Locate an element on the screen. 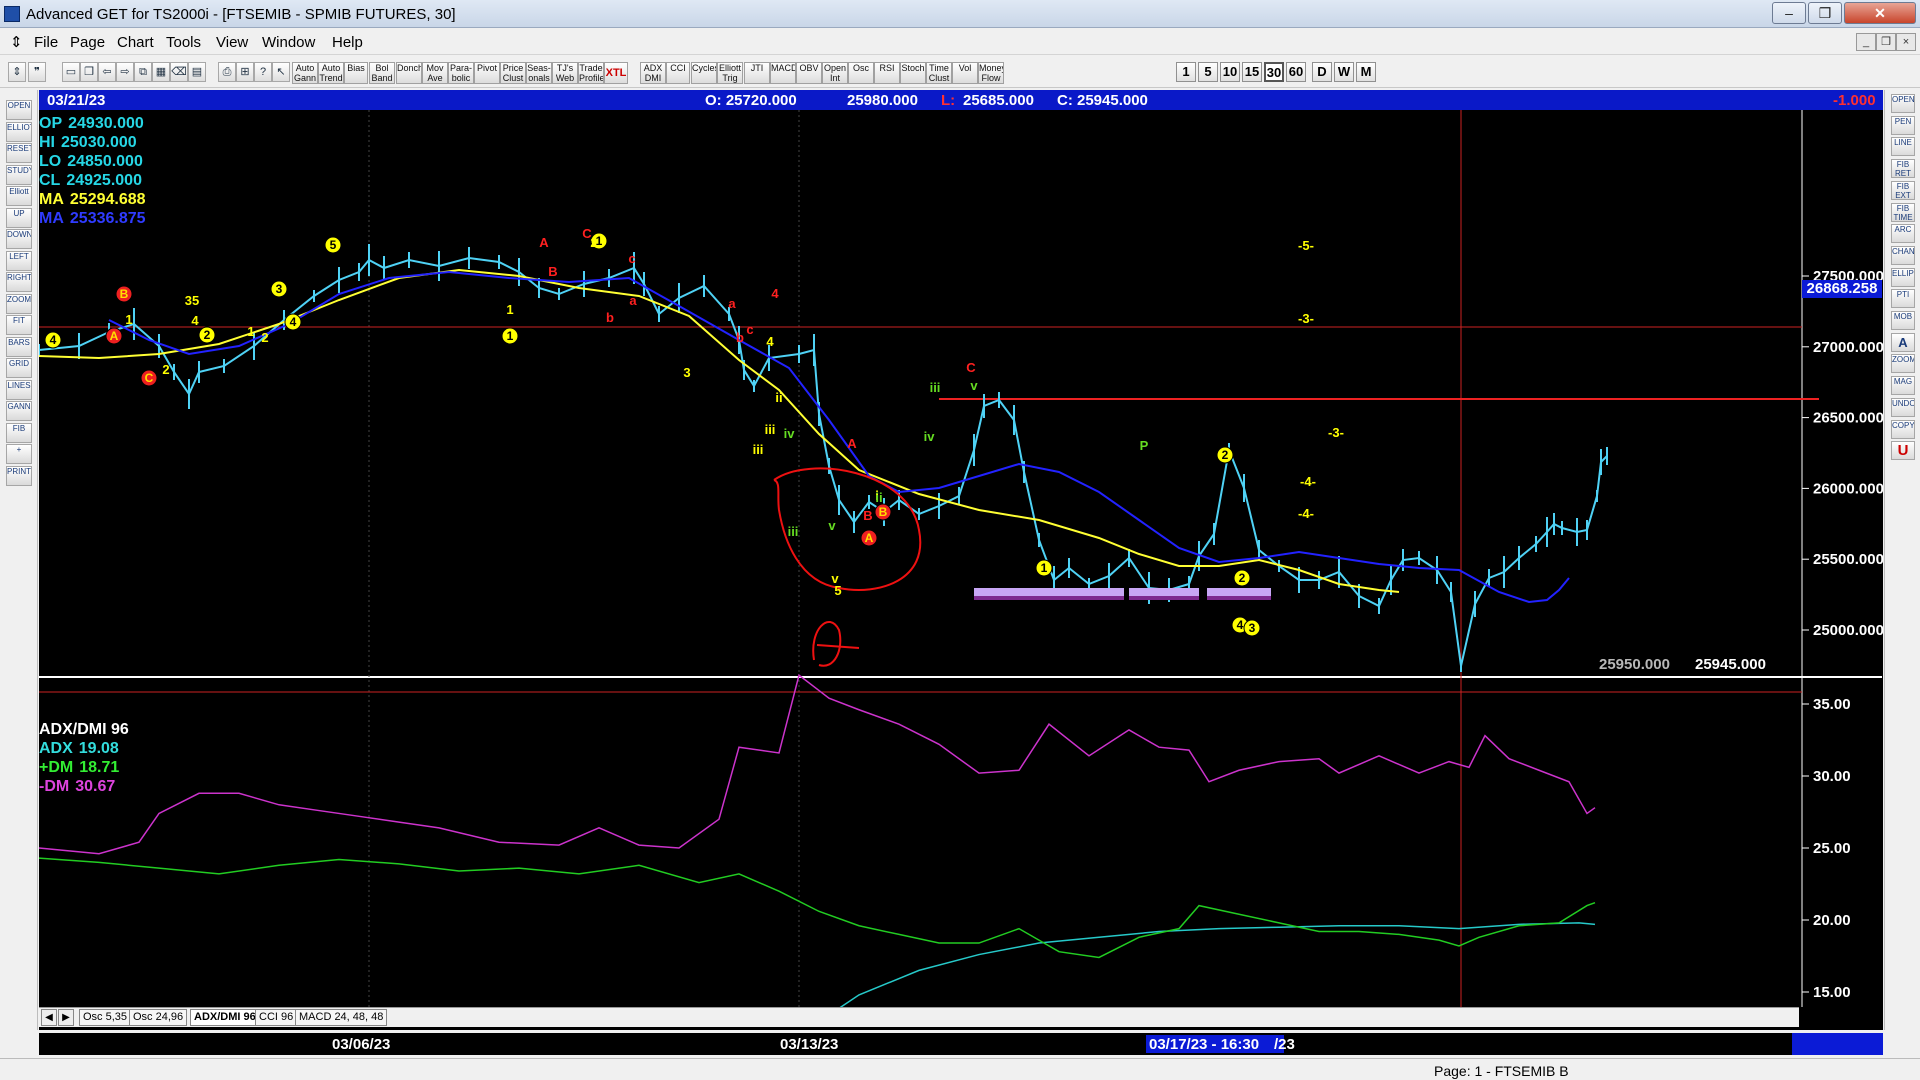 Image resolution: width=1920 pixels, height=1080 pixels. timeframe-5: 5 is located at coordinates (1208, 72).